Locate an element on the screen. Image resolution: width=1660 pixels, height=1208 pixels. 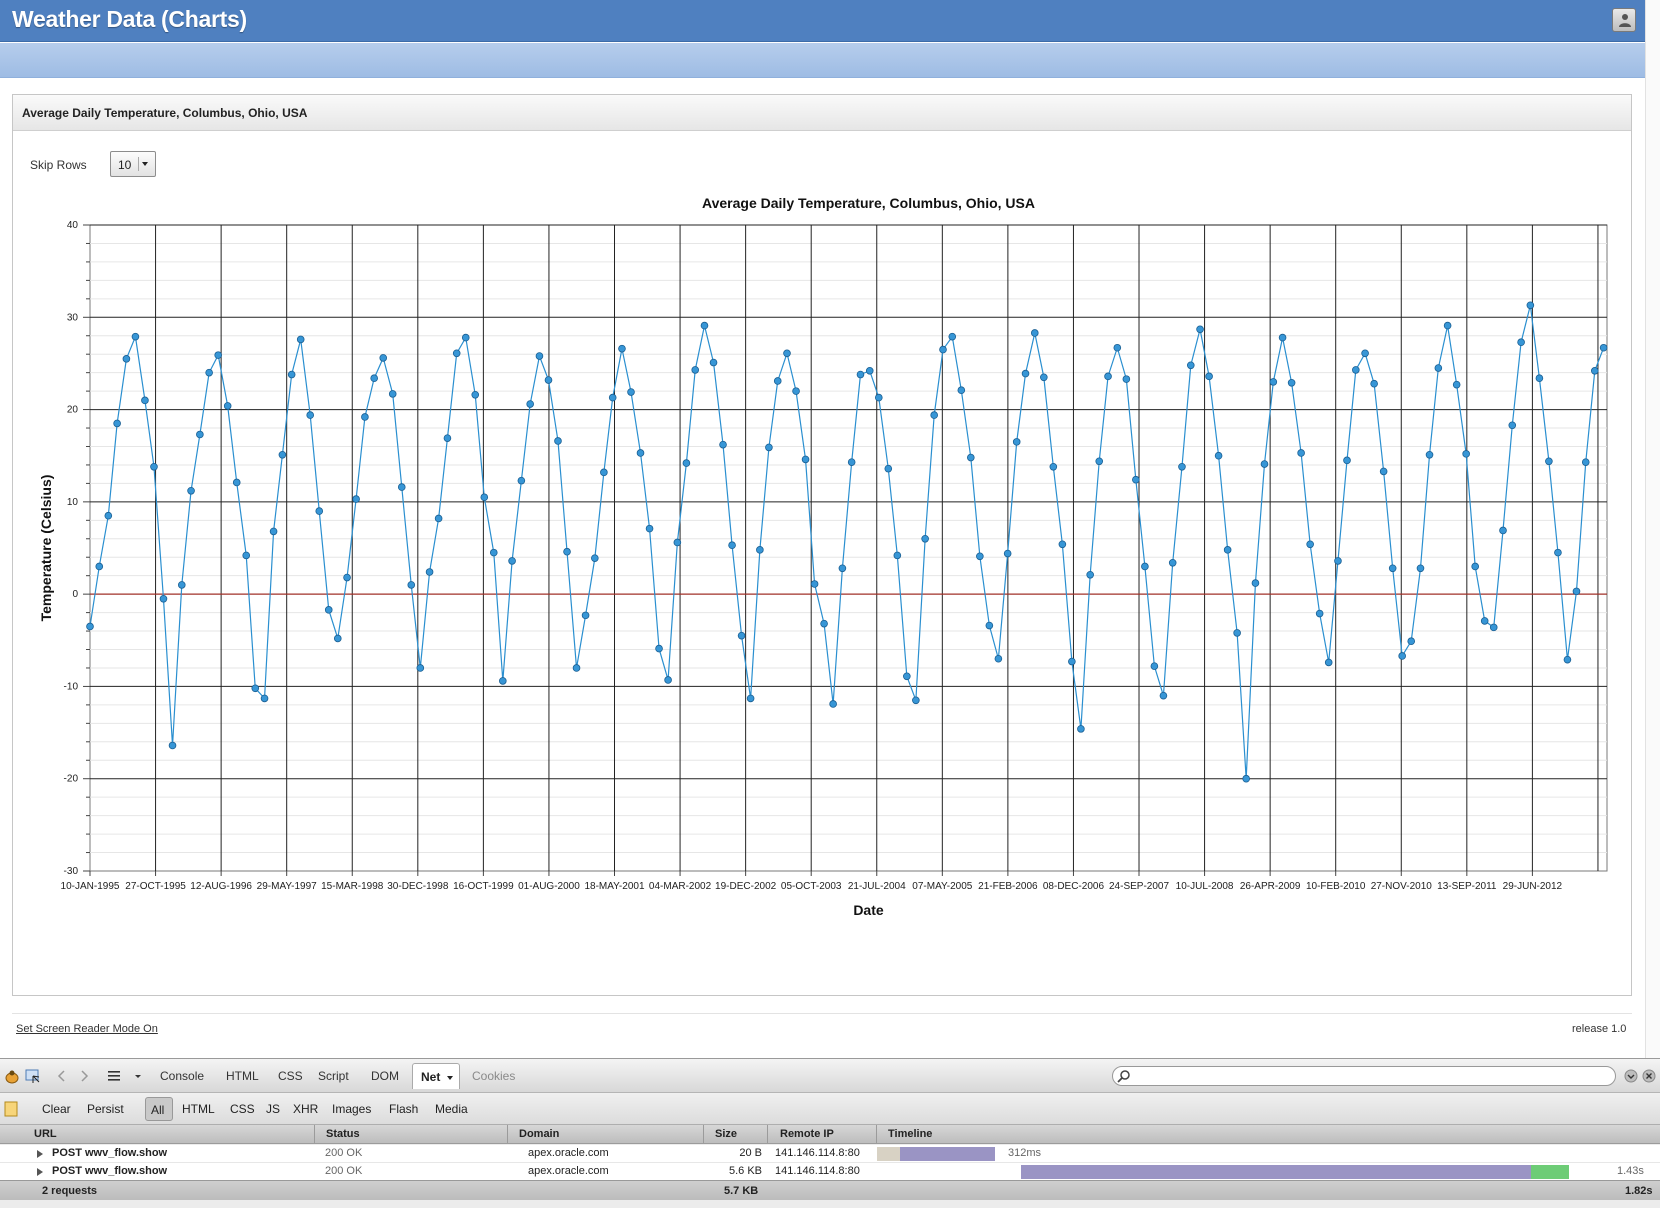
tab-net: Net is located at coordinates (436, 1076).